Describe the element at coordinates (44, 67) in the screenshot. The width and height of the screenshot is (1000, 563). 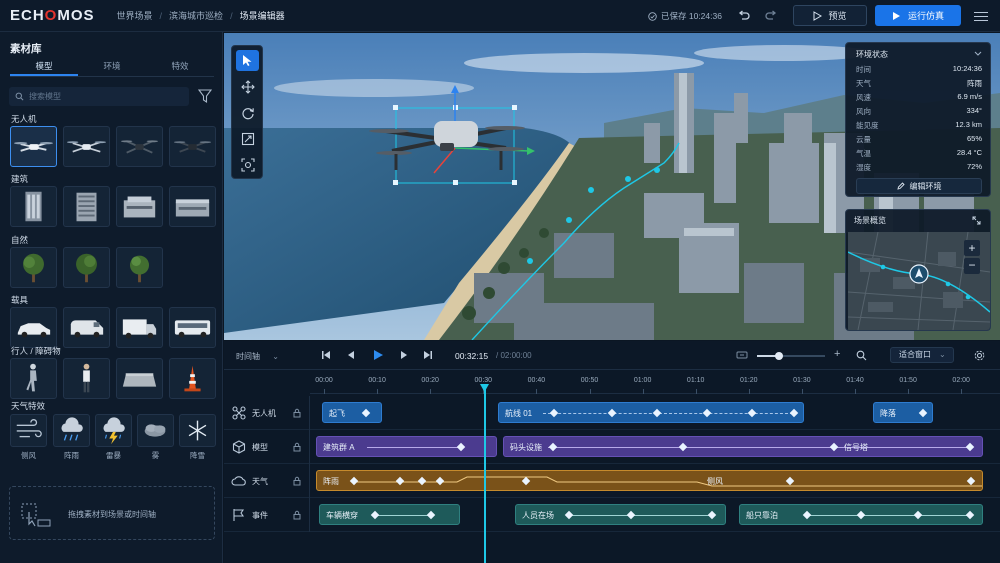
I see `tab-models: 模型` at that location.